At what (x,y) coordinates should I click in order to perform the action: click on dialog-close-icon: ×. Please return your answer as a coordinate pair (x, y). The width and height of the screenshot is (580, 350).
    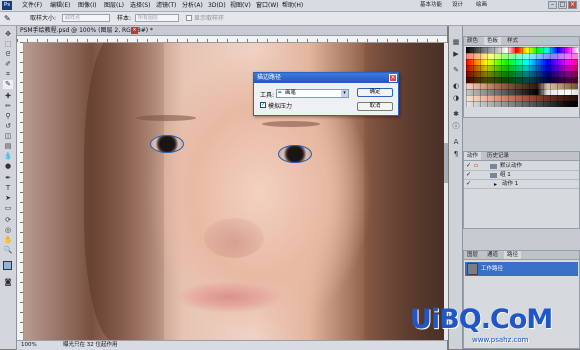
    Looking at the image, I should click on (393, 78).